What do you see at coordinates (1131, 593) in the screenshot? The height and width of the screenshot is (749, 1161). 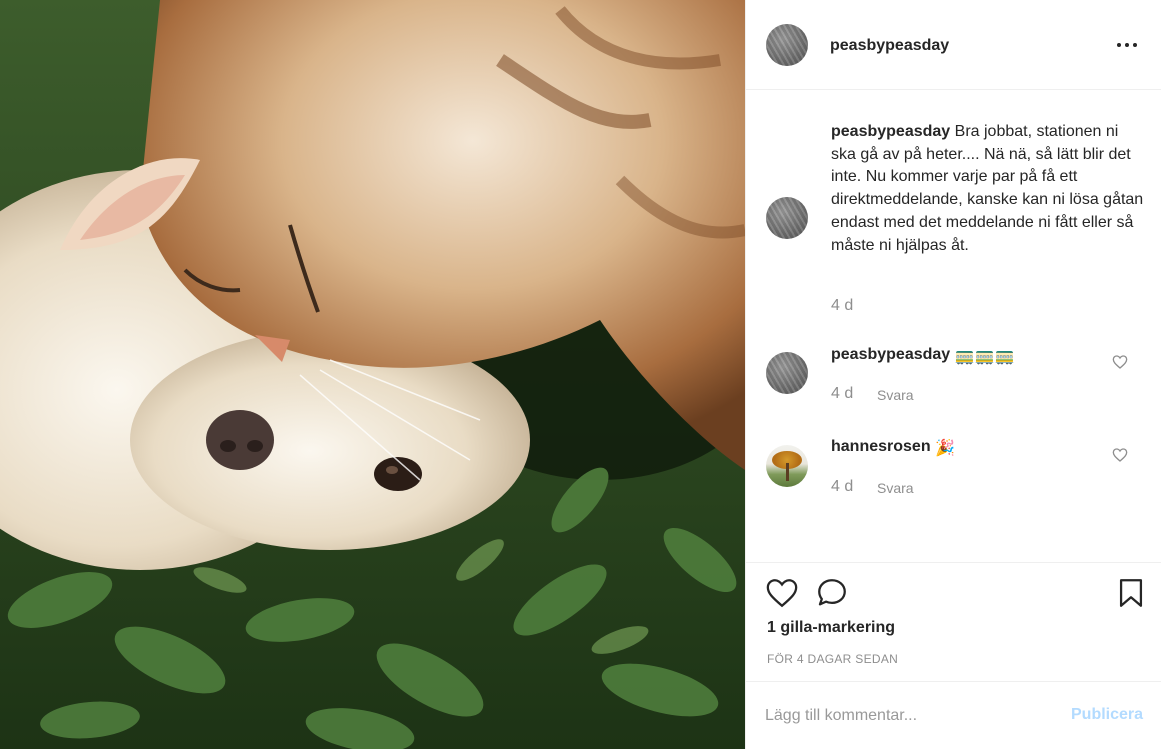 I see `bookmark-icon` at bounding box center [1131, 593].